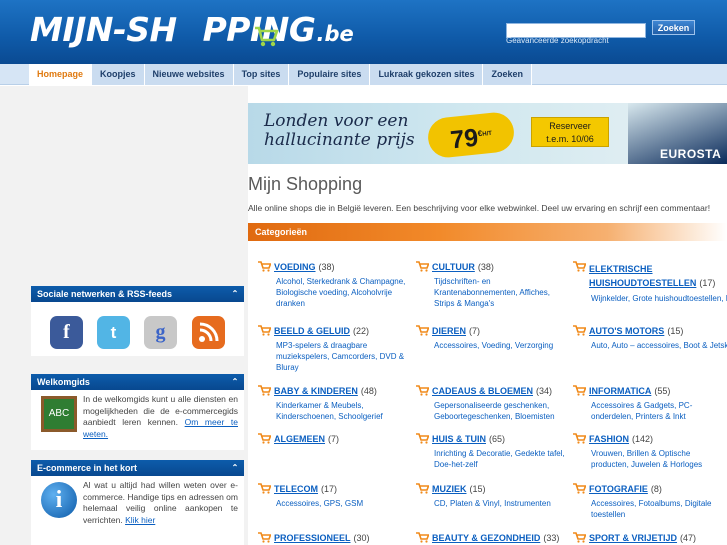 This screenshot has height=545, width=727. What do you see at coordinates (160, 332) in the screenshot?
I see `google-icon: g` at bounding box center [160, 332].